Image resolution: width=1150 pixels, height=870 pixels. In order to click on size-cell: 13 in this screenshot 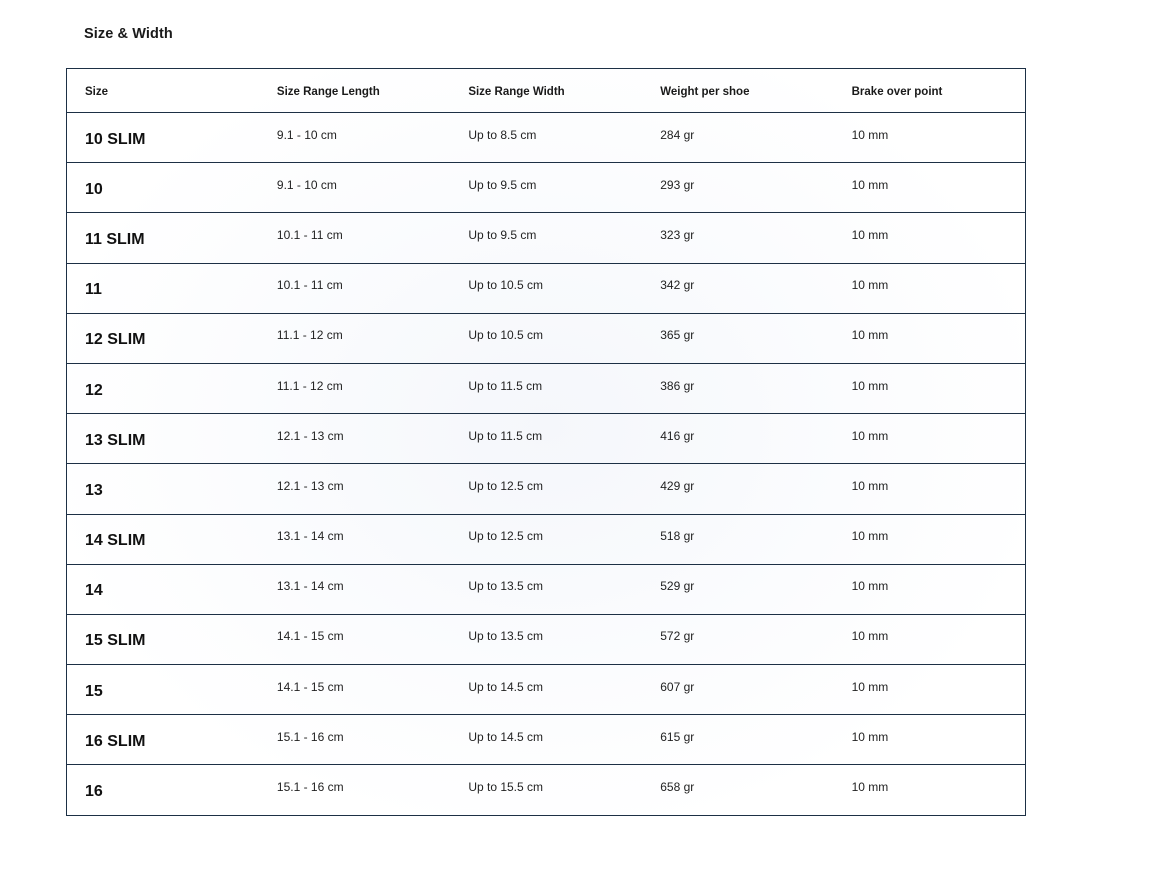, I will do `click(94, 490)`.